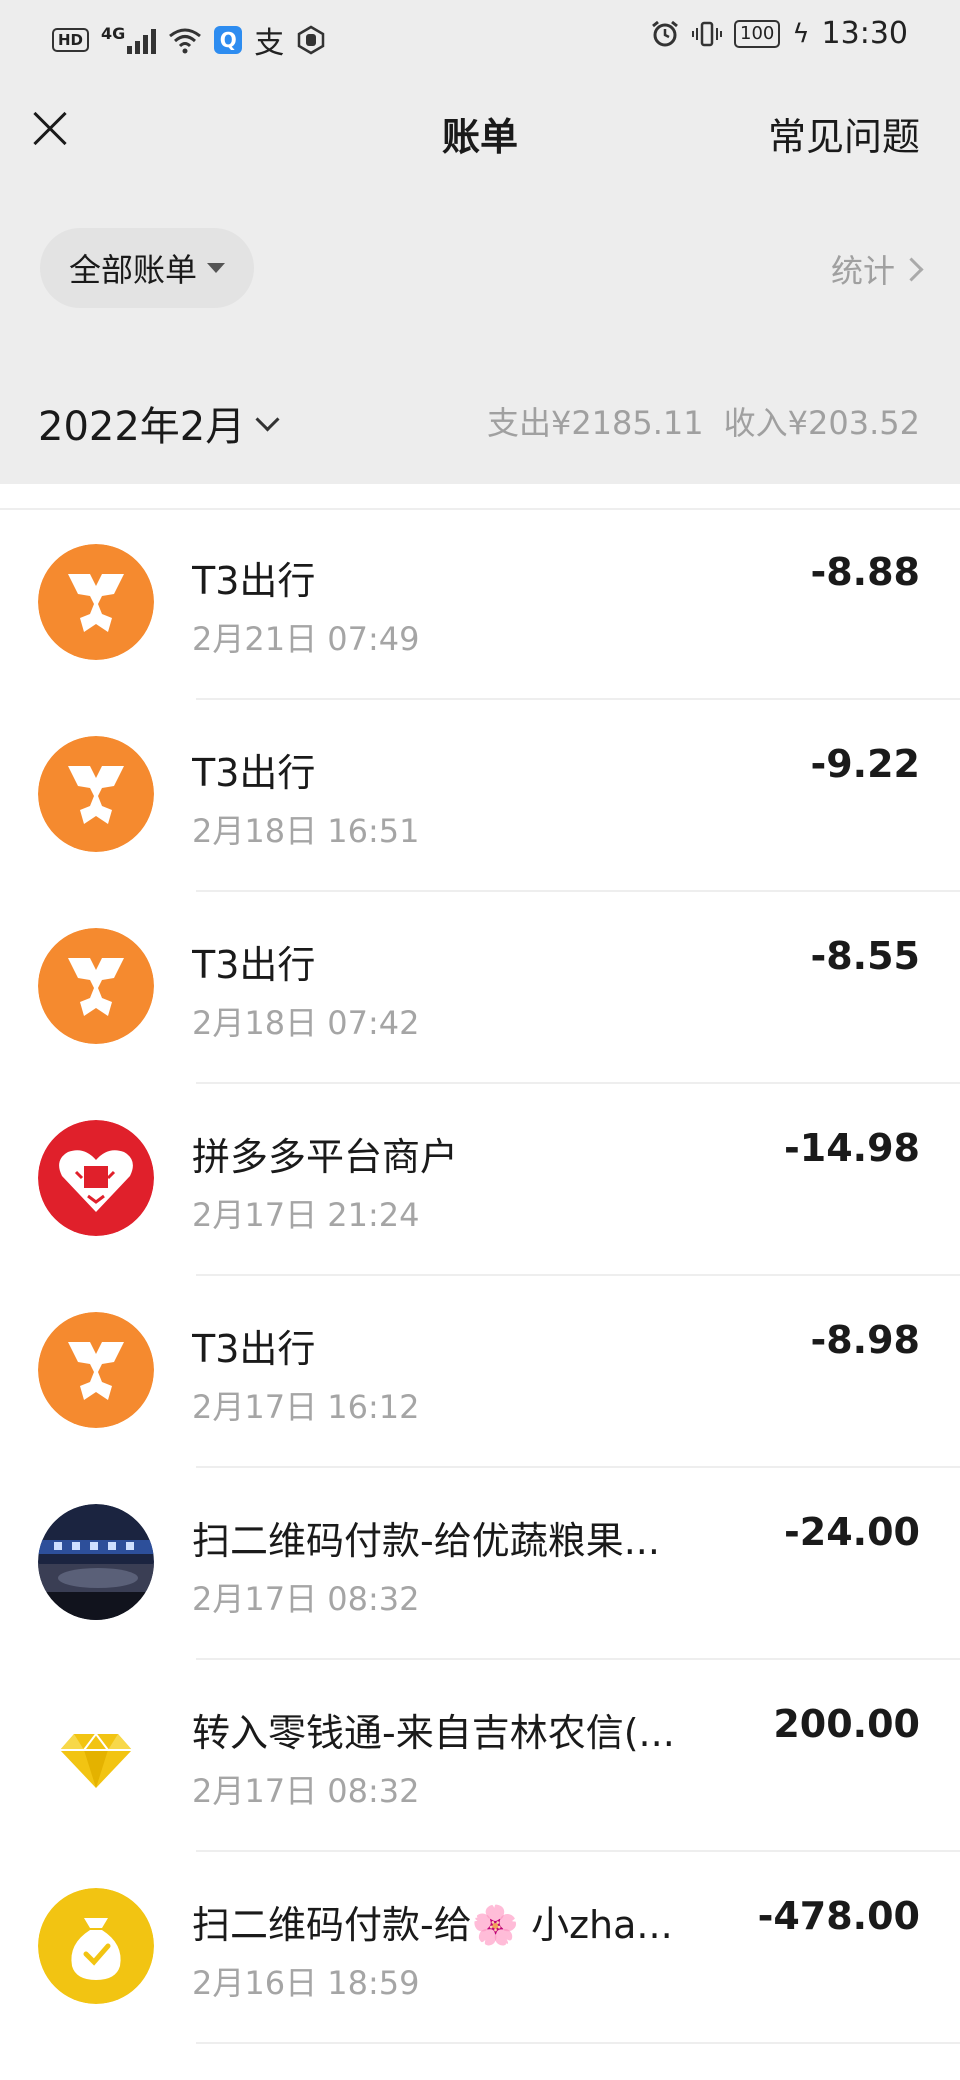 Image resolution: width=960 pixels, height=2080 pixels. I want to click on transaction-time: 2月21日 07:49, so click(306, 639).